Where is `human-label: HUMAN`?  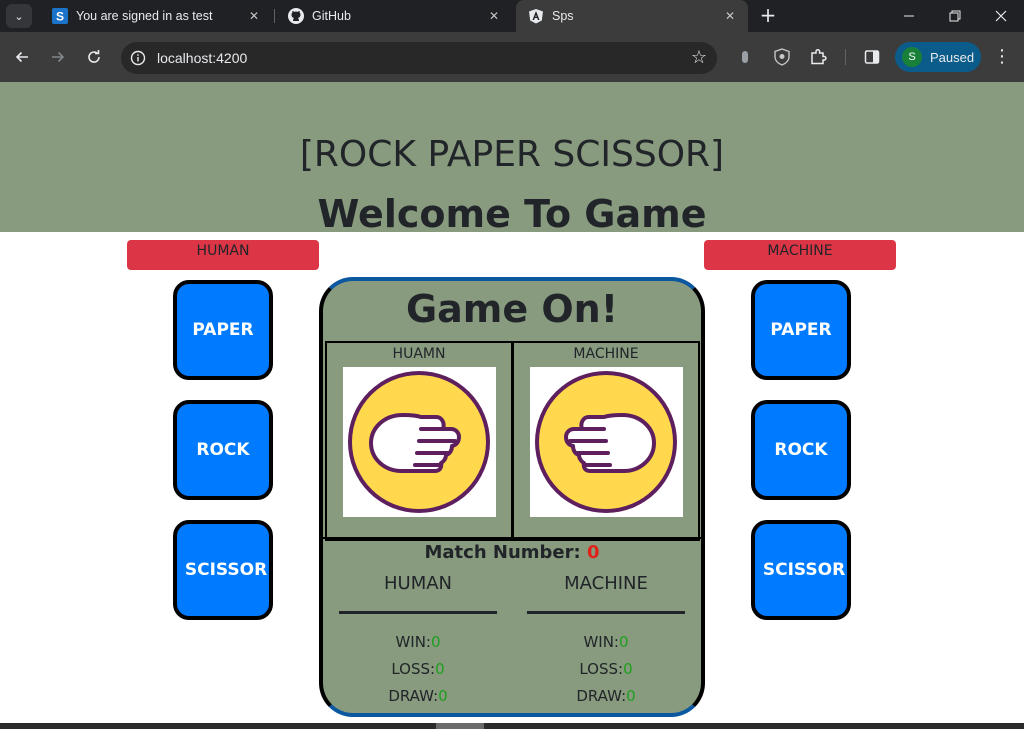
human-label: HUMAN is located at coordinates (223, 255).